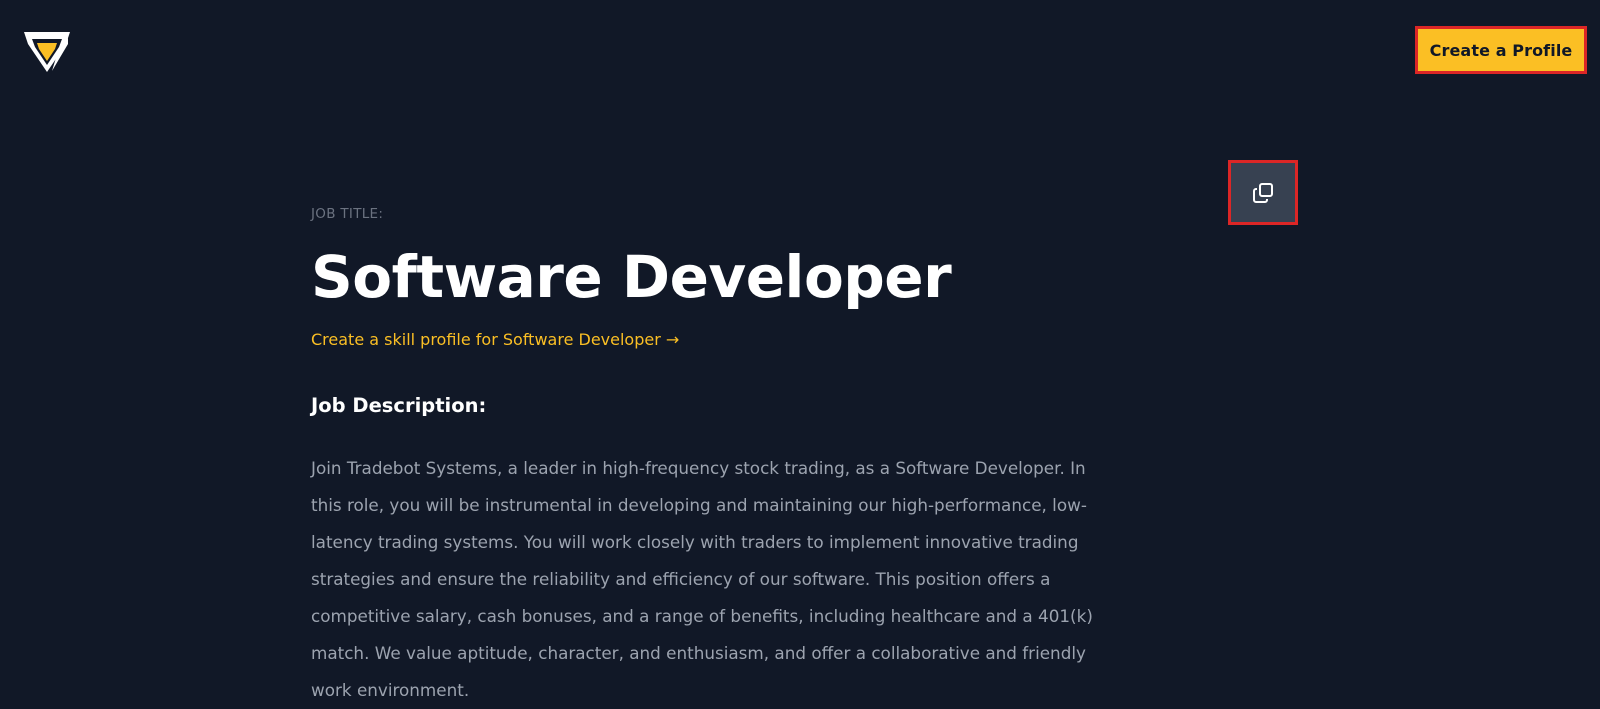 The width and height of the screenshot is (1600, 709). I want to click on job-title-label: JOB TITLE:, so click(347, 214).